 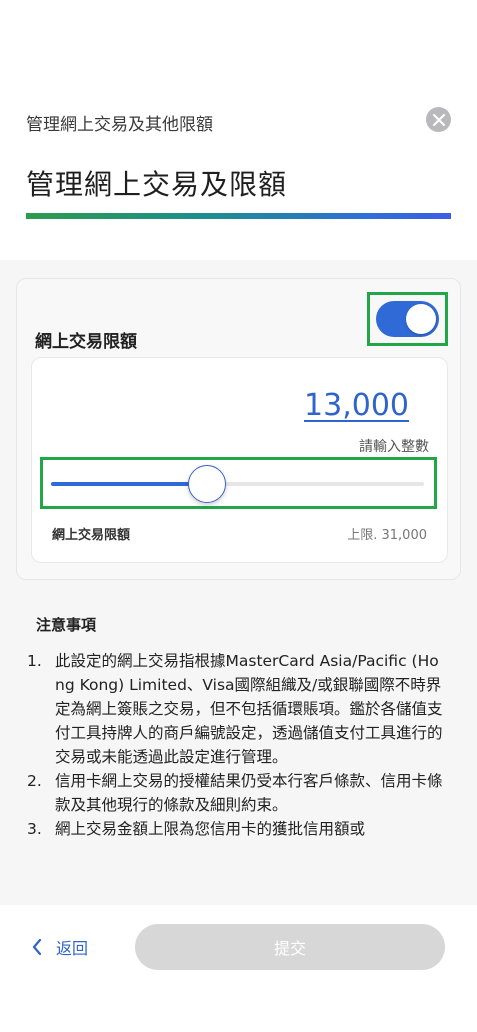 What do you see at coordinates (91, 535) in the screenshot?
I see `slider-label: 網上交易限額` at bounding box center [91, 535].